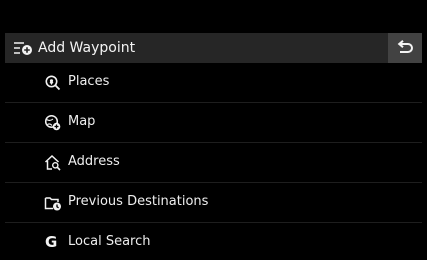 The width and height of the screenshot is (427, 260). Describe the element at coordinates (138, 201) in the screenshot. I see `menu-item-label: Previous Destinations` at that location.